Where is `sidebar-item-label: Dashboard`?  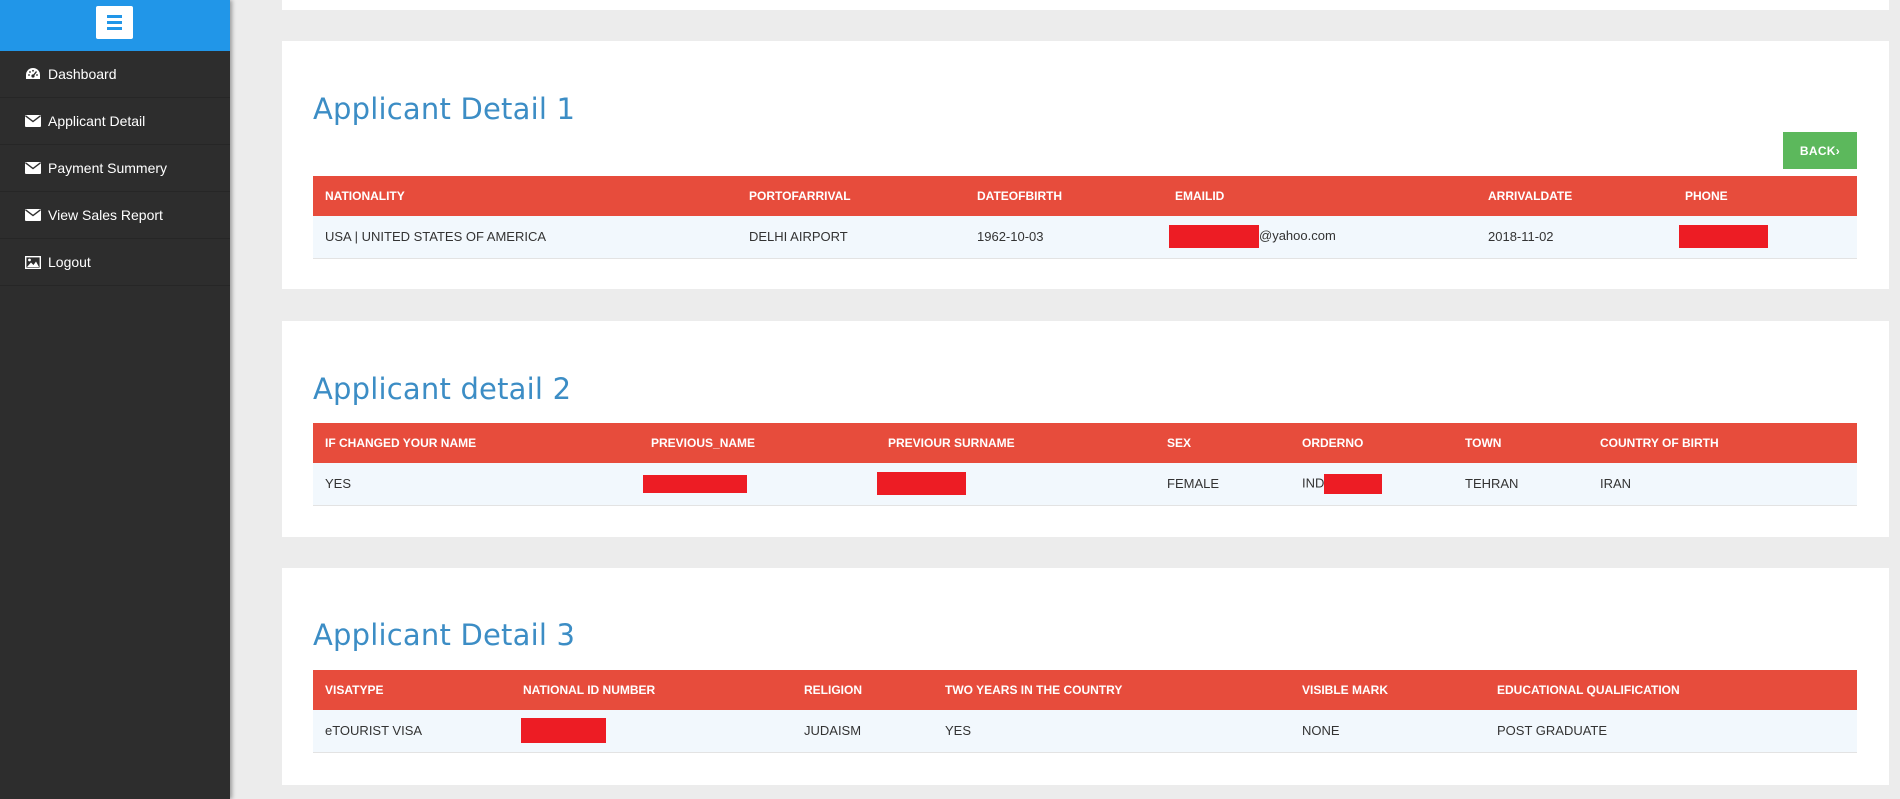 sidebar-item-label: Dashboard is located at coordinates (82, 74).